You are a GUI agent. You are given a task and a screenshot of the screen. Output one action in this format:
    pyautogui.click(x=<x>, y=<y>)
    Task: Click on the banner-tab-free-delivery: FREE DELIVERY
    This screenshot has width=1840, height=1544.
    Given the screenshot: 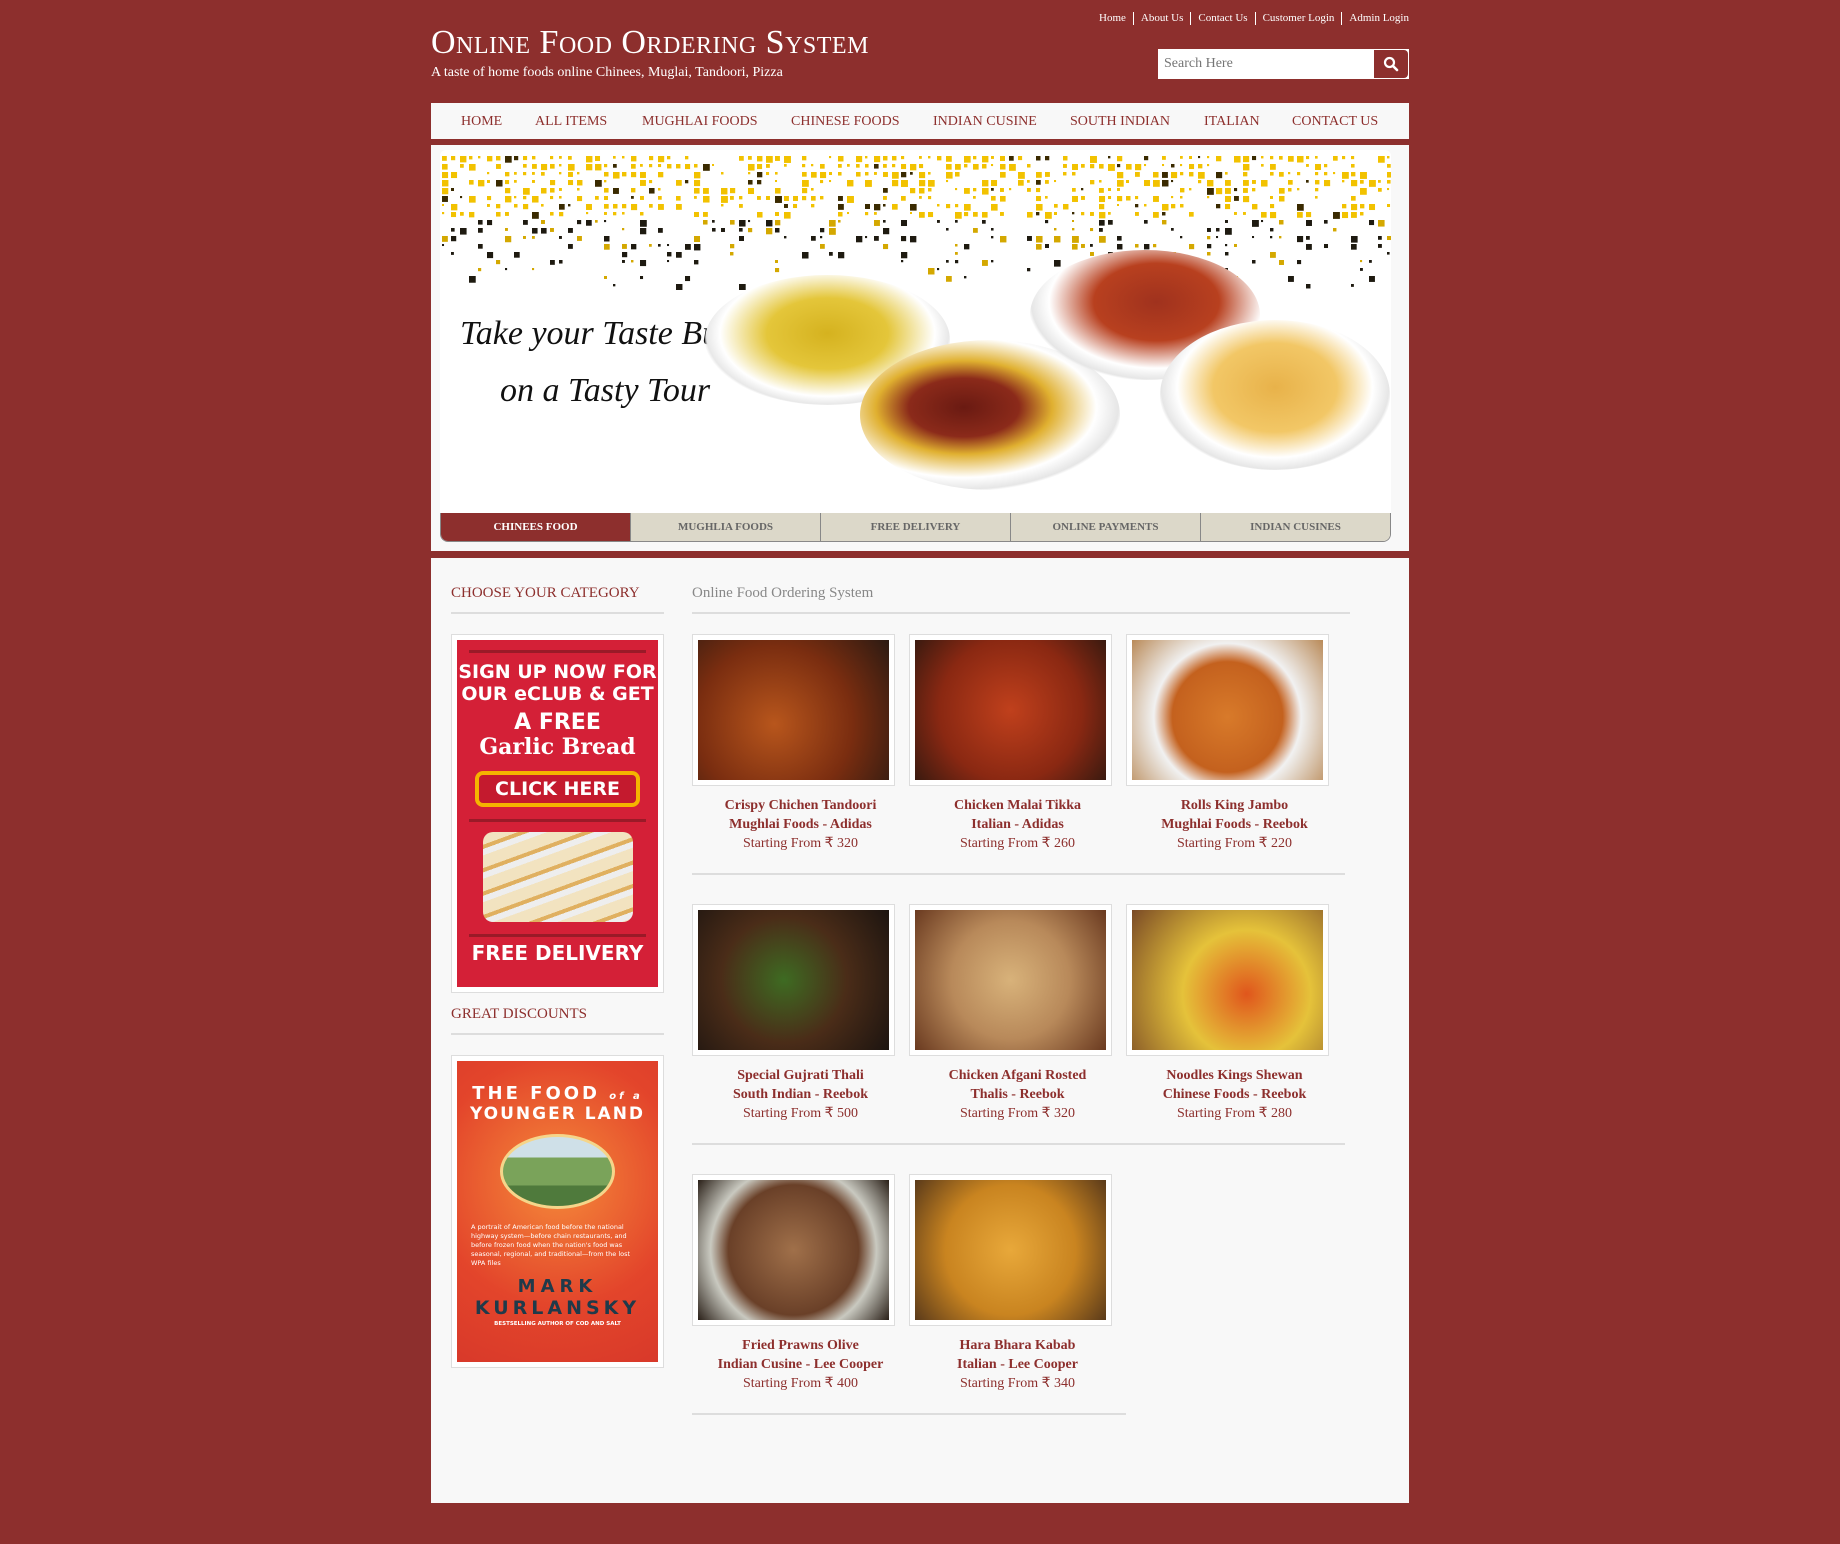 What is the action you would take?
    pyautogui.click(x=915, y=527)
    